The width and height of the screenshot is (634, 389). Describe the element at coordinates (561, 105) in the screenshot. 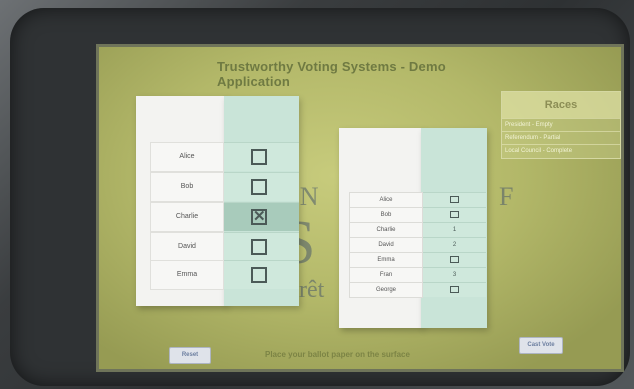

I see `races-title: Races` at that location.